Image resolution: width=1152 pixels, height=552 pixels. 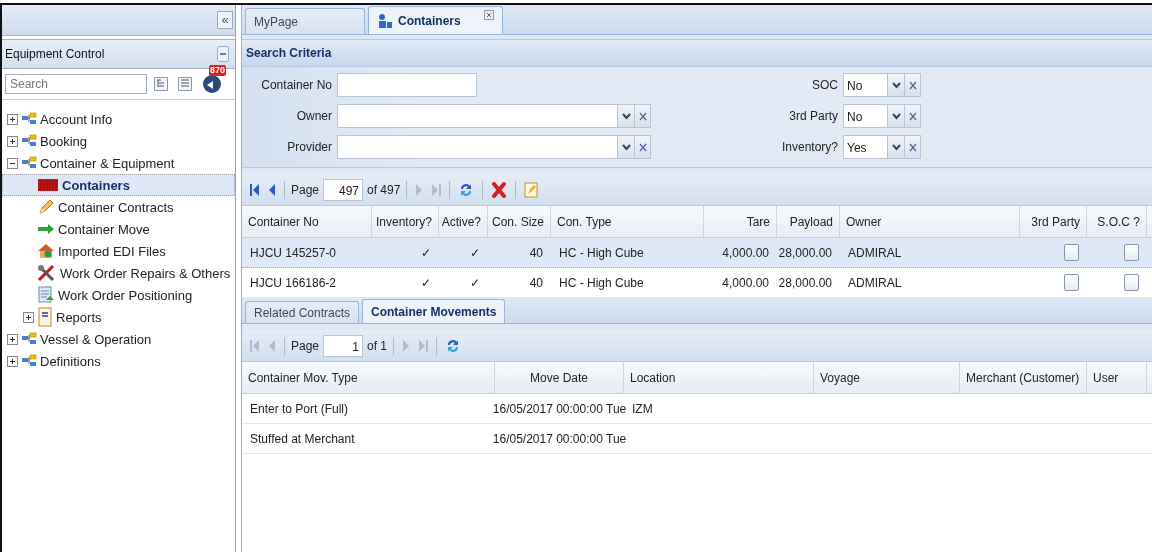 I want to click on tree-item: Imported EDI Files, so click(x=118, y=251).